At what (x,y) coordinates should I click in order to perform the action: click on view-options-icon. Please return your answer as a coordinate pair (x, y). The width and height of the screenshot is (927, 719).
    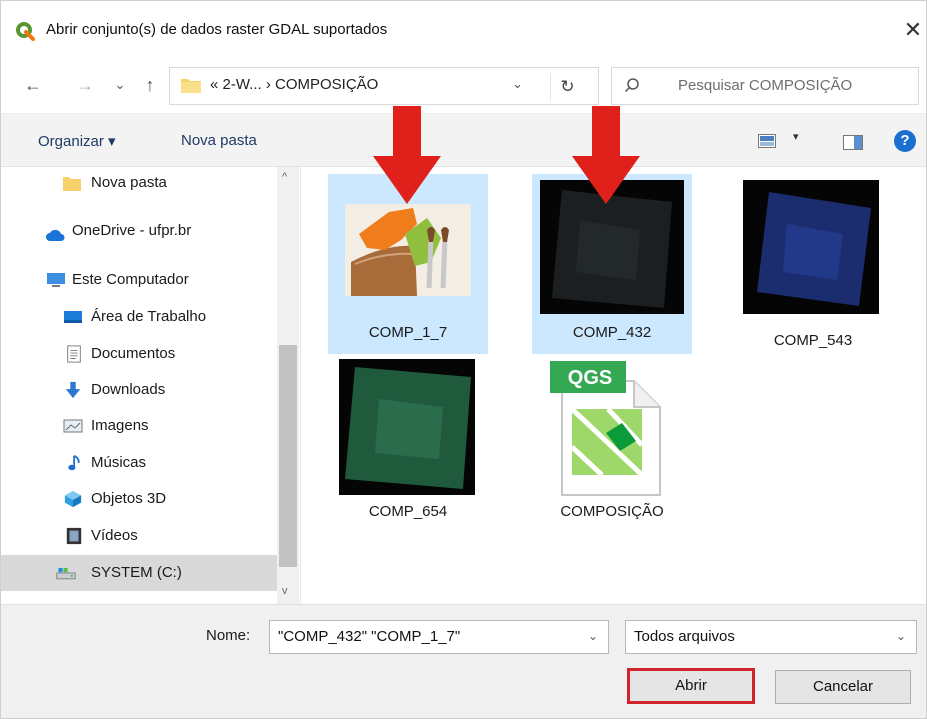
    Looking at the image, I should click on (767, 141).